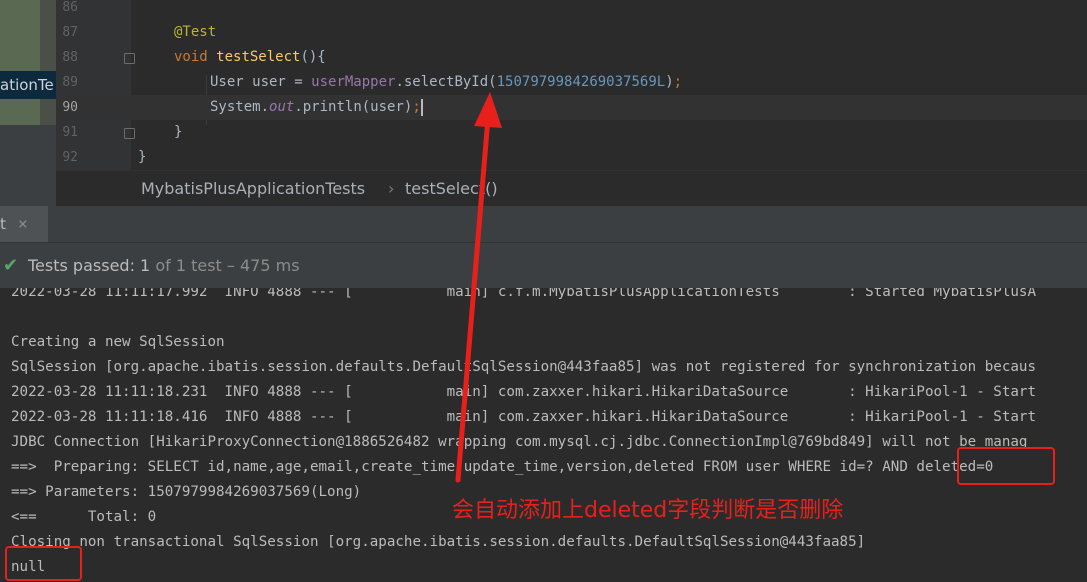 The height and width of the screenshot is (582, 1087). Describe the element at coordinates (253, 188) in the screenshot. I see `breadcrumb-class: MybatisPlusApplicationTests` at that location.